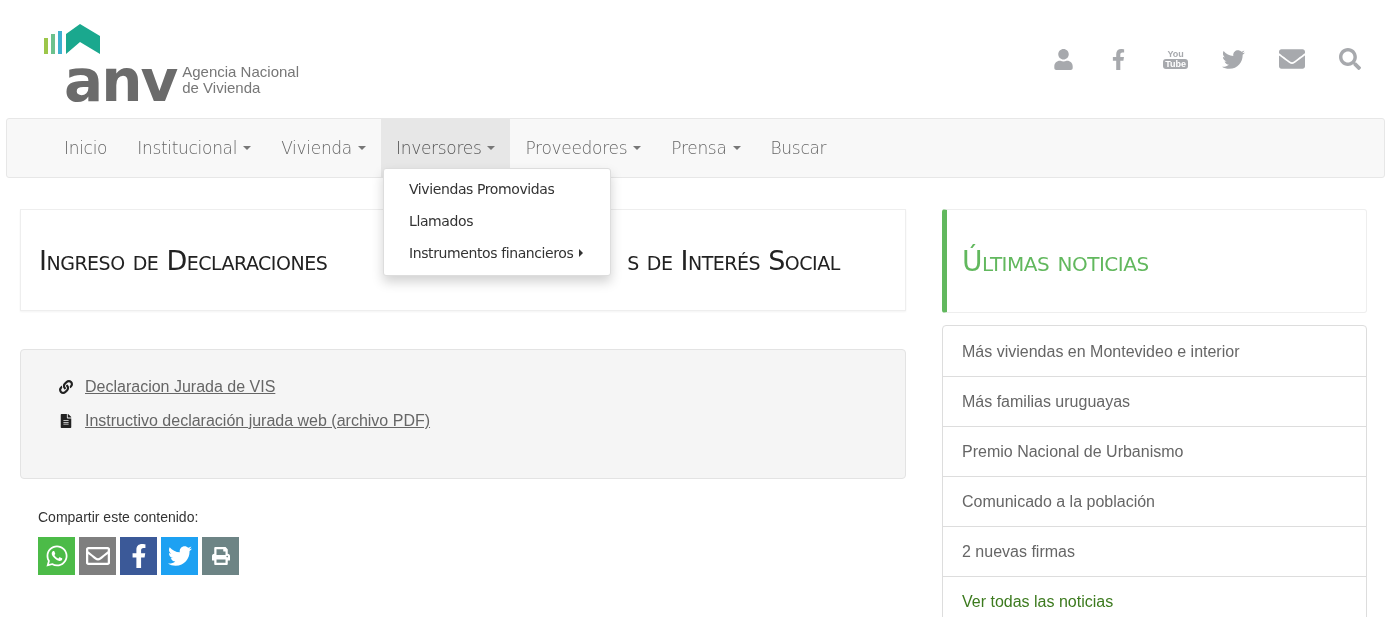 This screenshot has width=1391, height=617. I want to click on print-icon, so click(220, 556).